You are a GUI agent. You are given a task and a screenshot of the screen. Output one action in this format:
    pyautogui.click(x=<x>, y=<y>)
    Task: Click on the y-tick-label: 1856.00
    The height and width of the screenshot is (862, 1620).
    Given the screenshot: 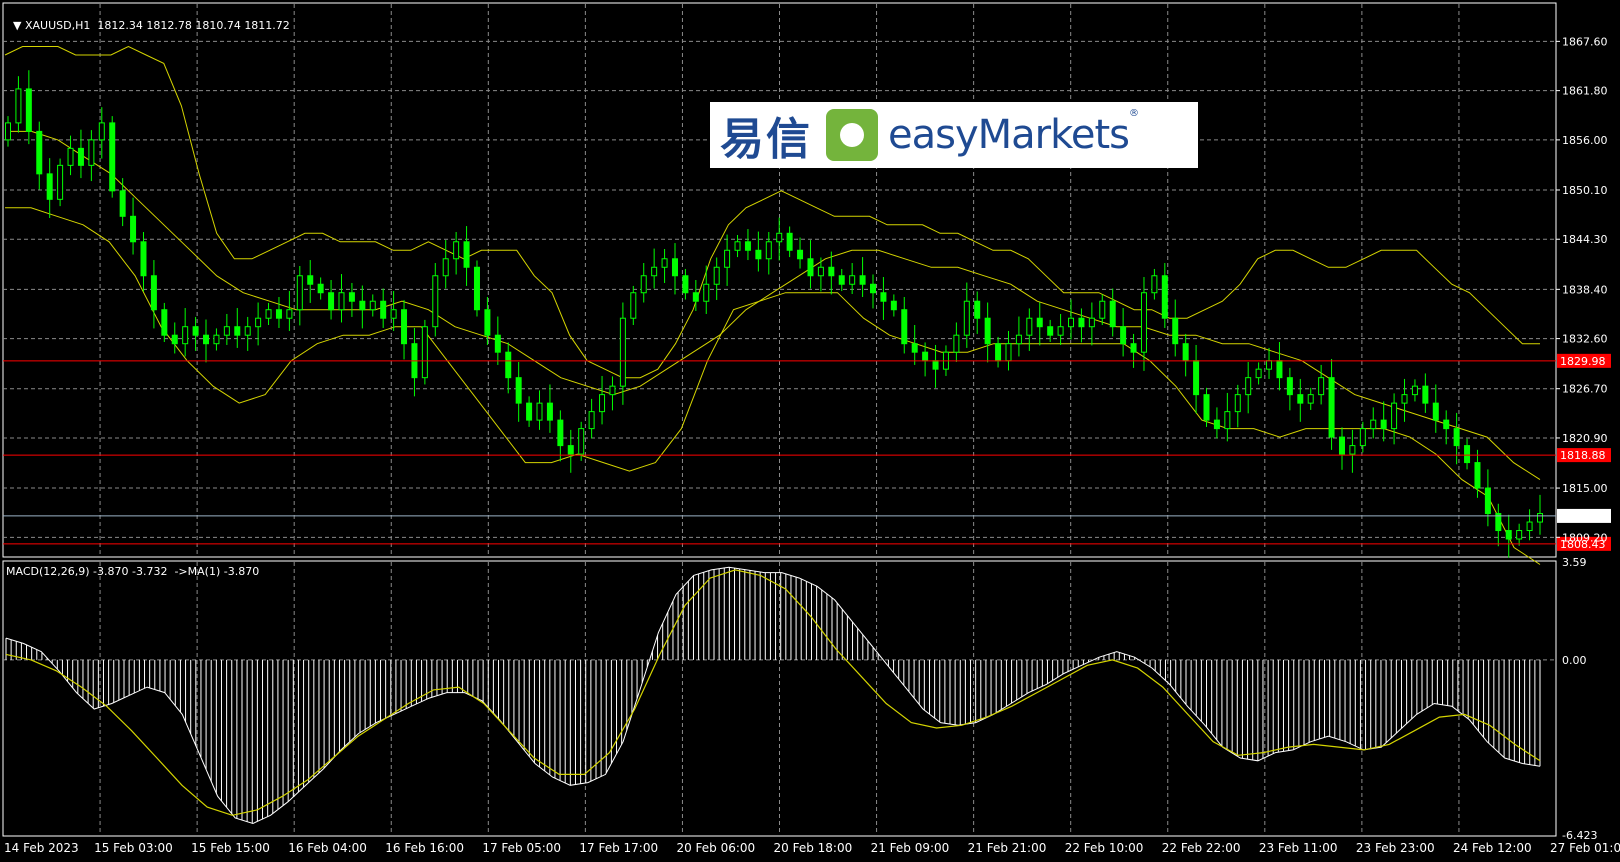 What is the action you would take?
    pyautogui.click(x=1585, y=140)
    